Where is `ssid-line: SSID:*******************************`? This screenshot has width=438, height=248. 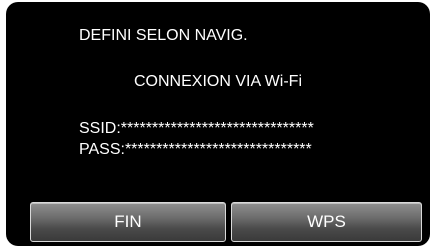 ssid-line: SSID:******************************* is located at coordinates (196, 128).